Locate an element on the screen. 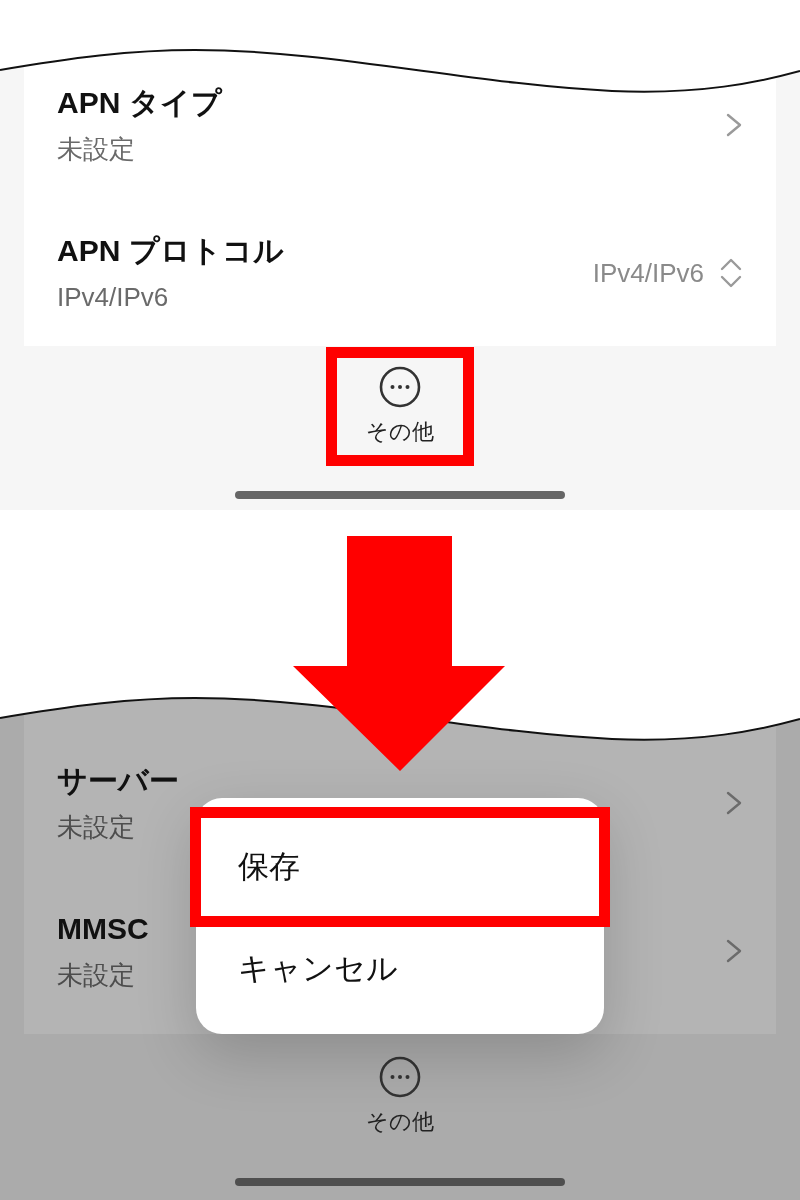  menu-item: 保存 is located at coordinates (400, 867).